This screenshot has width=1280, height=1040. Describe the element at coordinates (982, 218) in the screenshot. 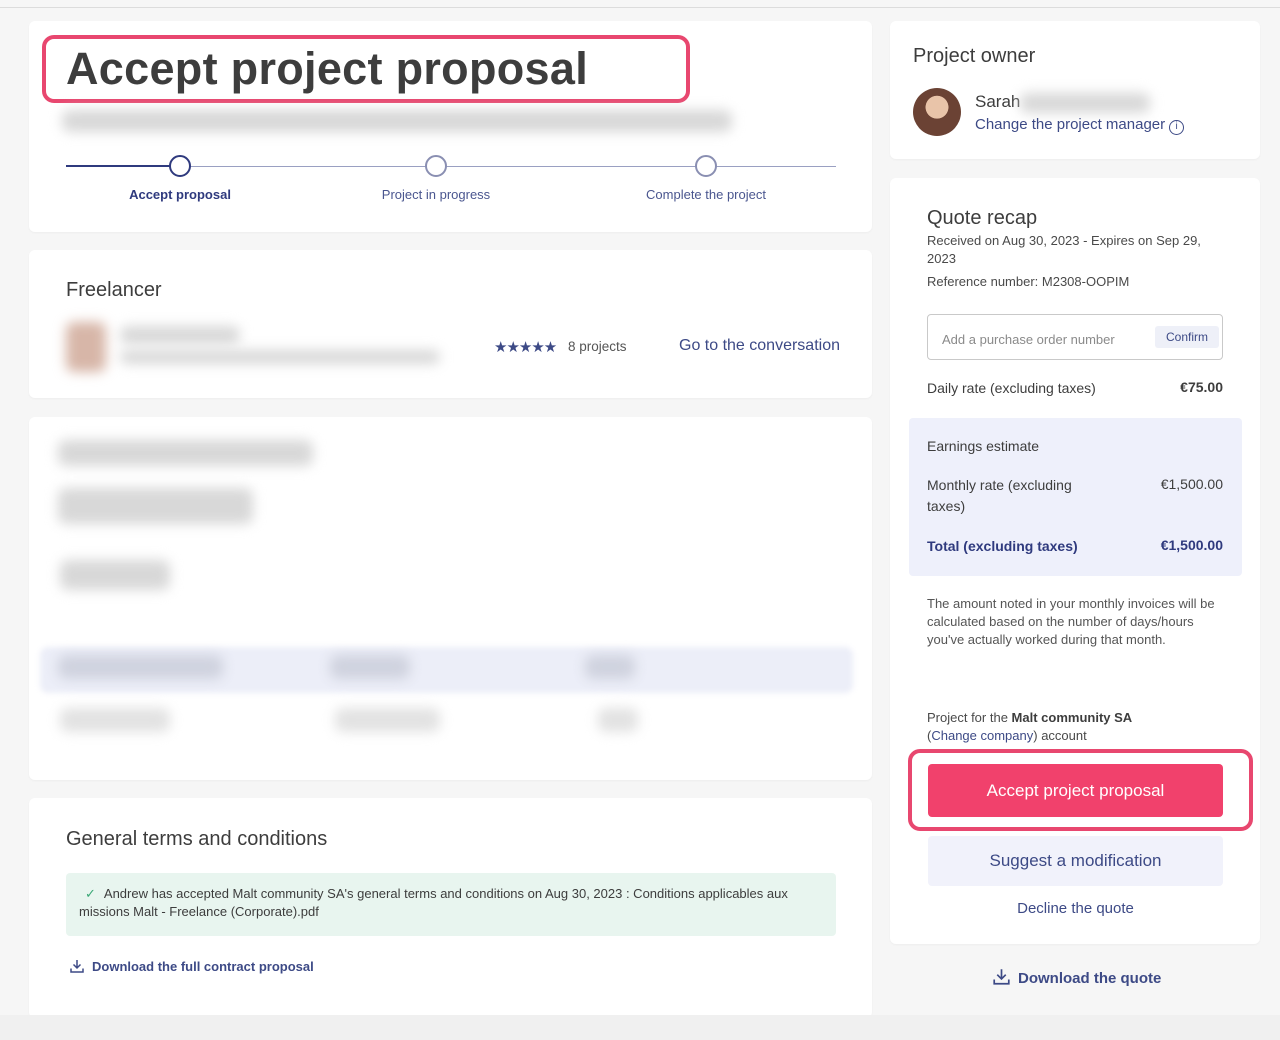

I see `quote-recap-title: Quote recap` at that location.